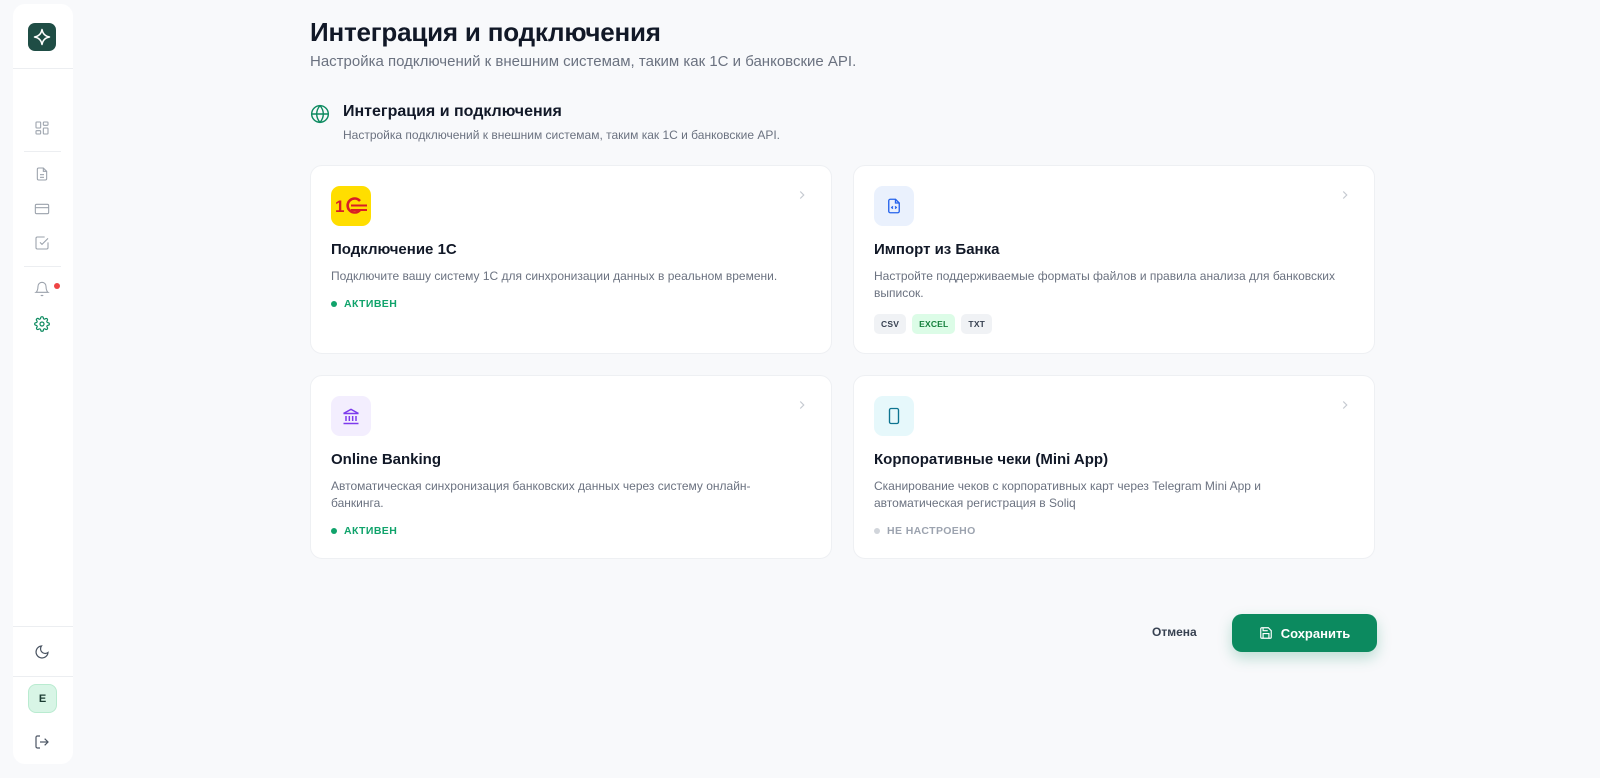 The height and width of the screenshot is (778, 1600). What do you see at coordinates (351, 206) in the screenshot?
I see `1c-logo-icon: 1` at bounding box center [351, 206].